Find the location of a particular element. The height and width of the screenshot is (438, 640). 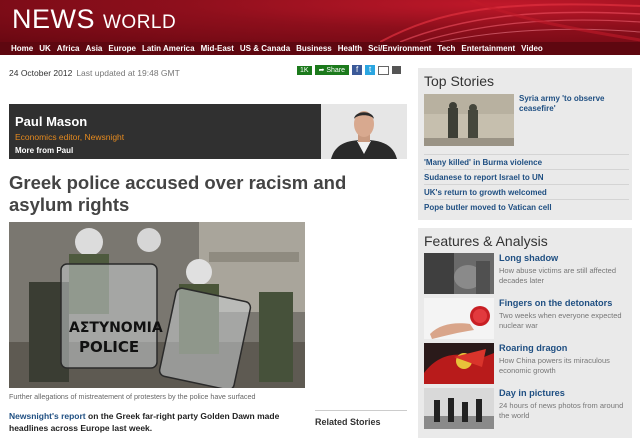

dateline: 24 October 2012 Last updated at 19:48 GMT is located at coordinates (94, 73).